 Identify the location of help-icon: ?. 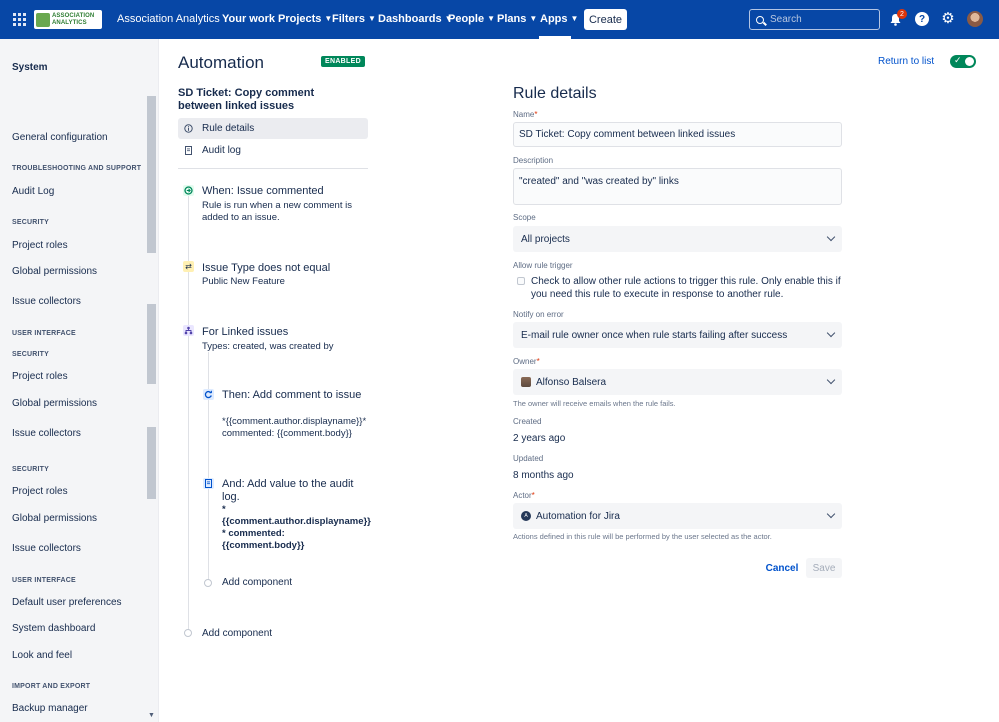
(922, 19).